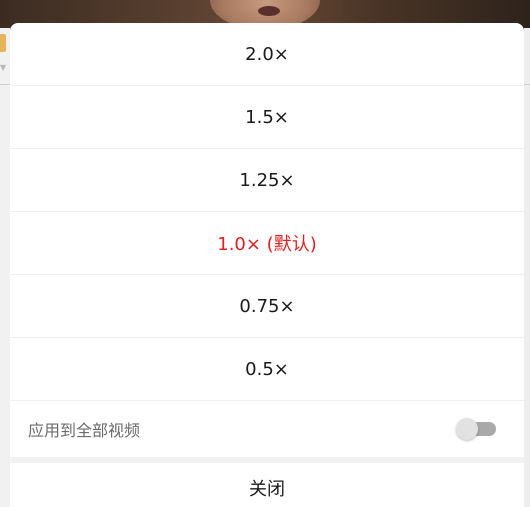 This screenshot has height=507, width=530. I want to click on close-button: 关闭, so click(267, 485).